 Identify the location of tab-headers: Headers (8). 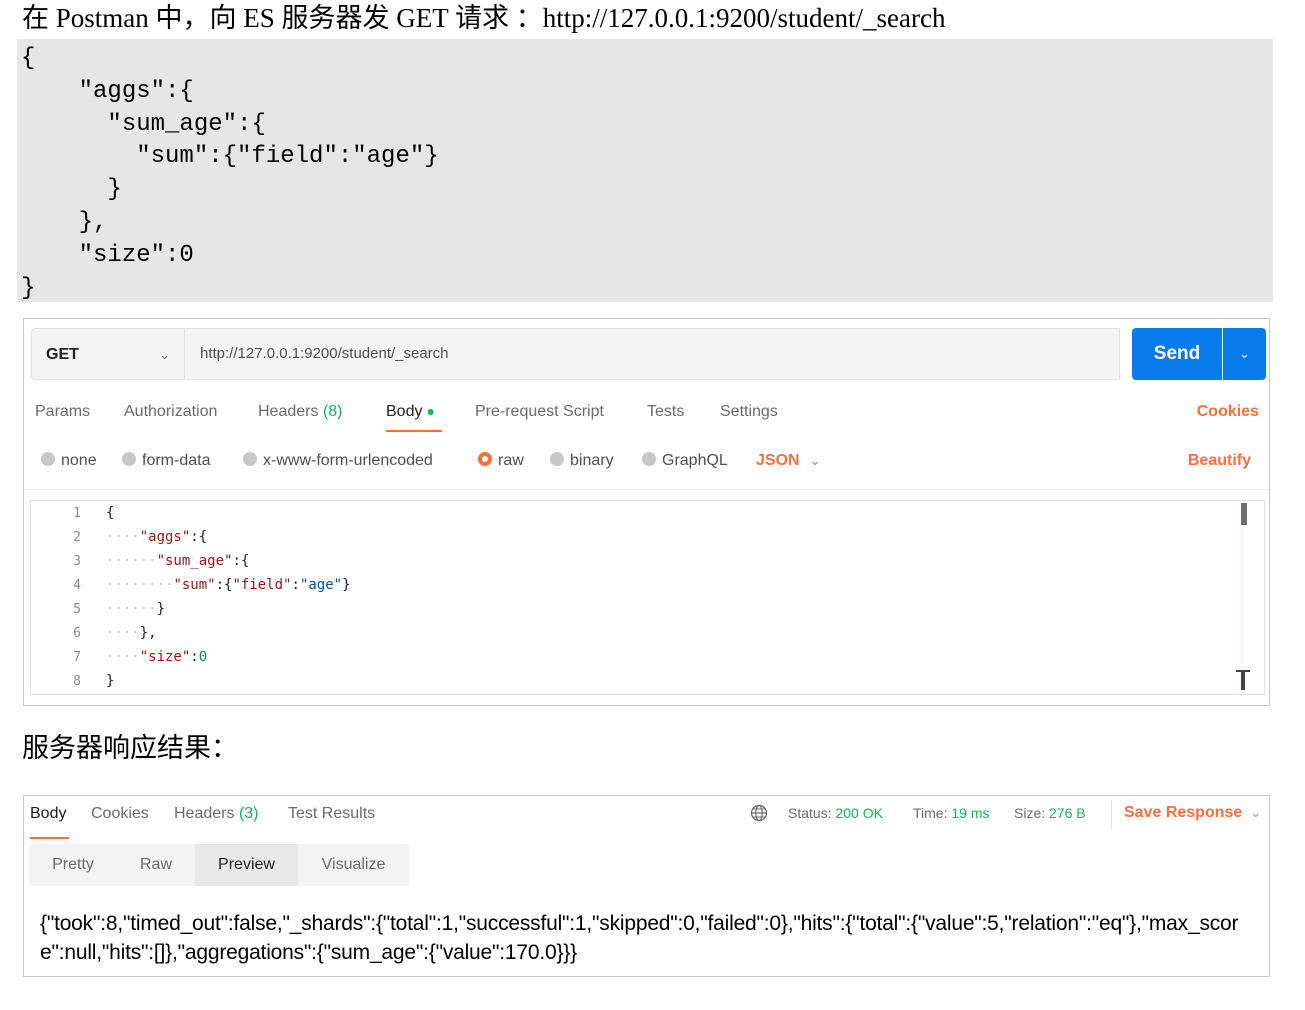
(300, 412).